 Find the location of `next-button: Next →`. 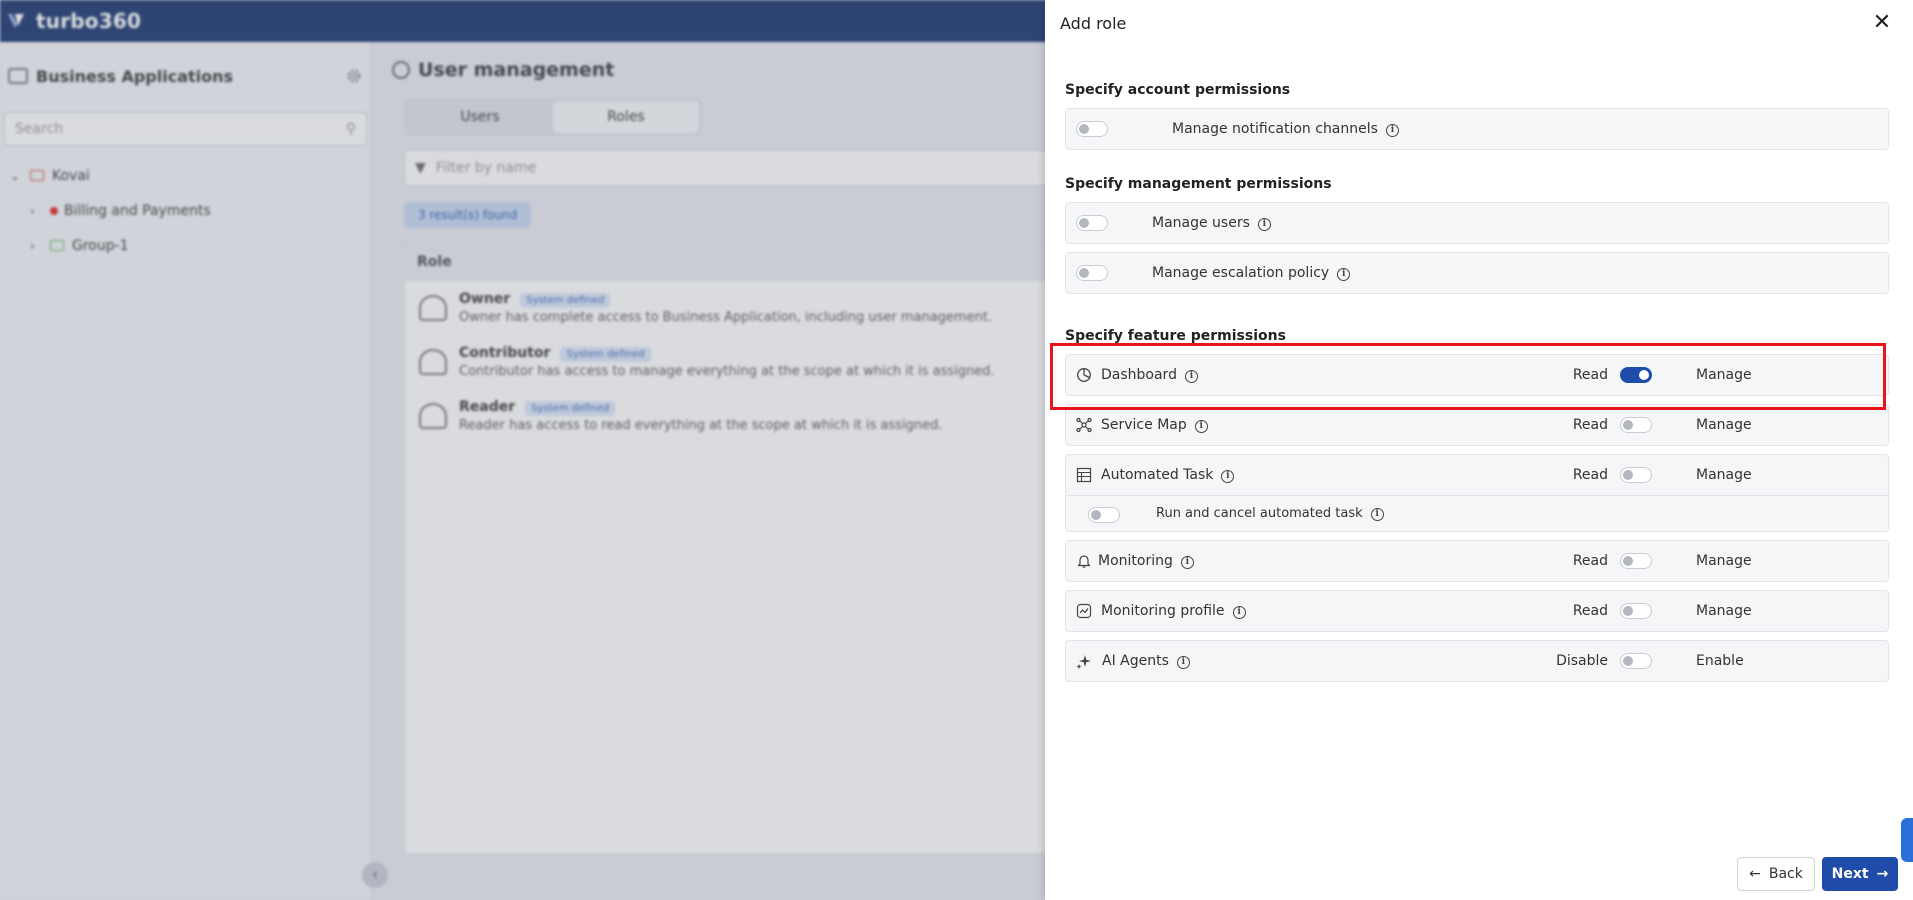

next-button: Next → is located at coordinates (1860, 874).